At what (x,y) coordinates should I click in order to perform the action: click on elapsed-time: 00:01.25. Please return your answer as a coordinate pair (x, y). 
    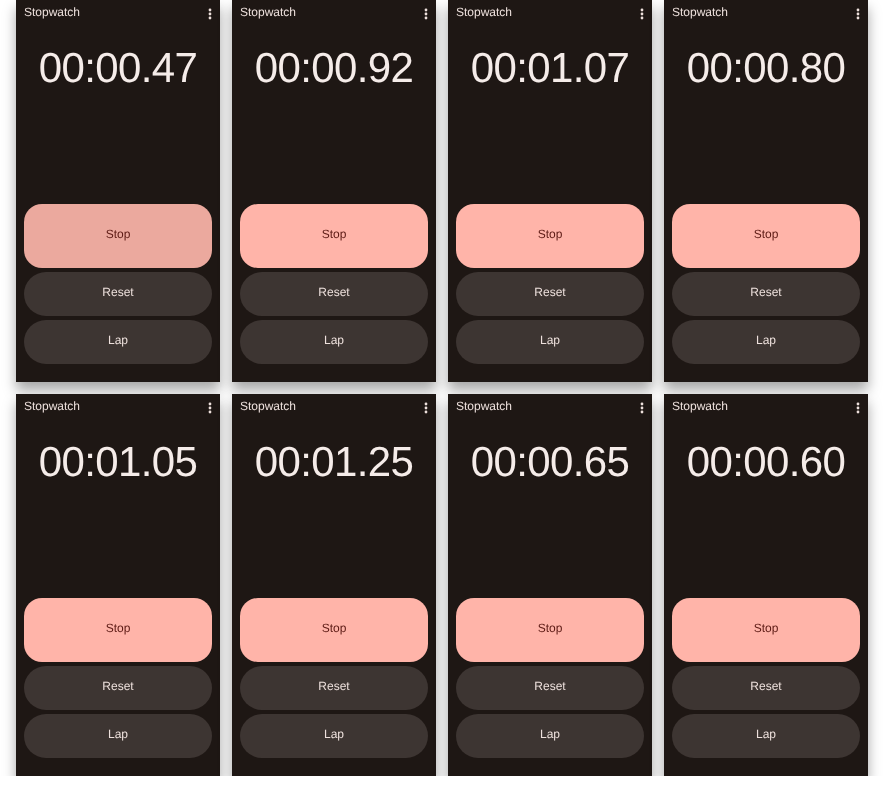
    Looking at the image, I should click on (334, 464).